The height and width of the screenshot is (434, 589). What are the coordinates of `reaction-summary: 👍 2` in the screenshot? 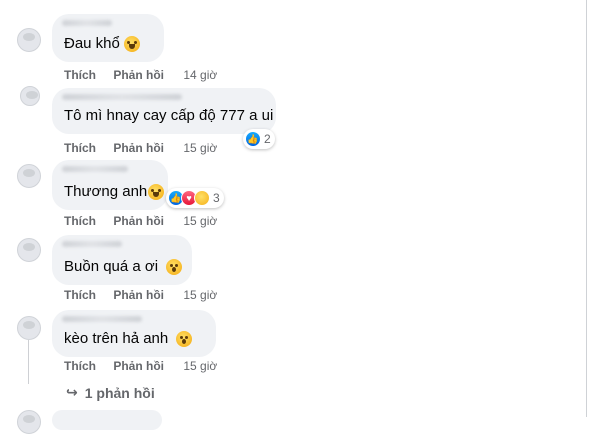 It's located at (259, 139).